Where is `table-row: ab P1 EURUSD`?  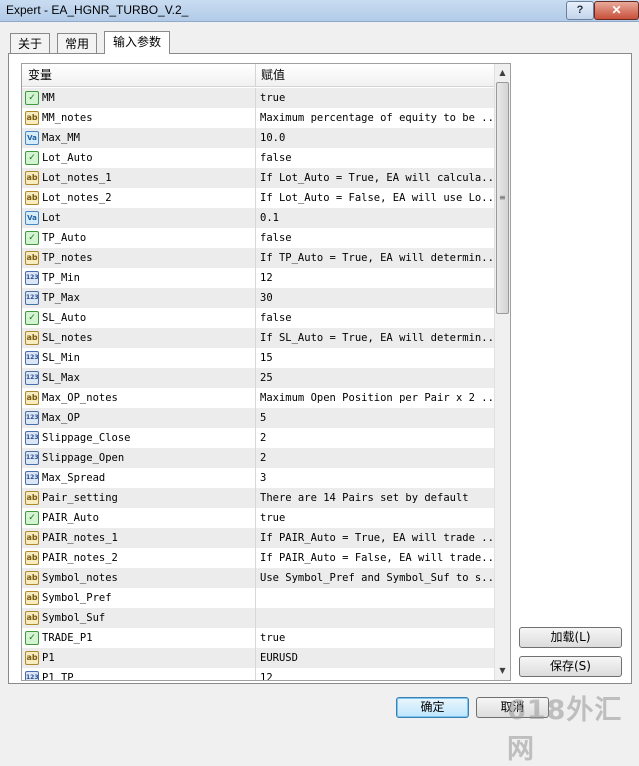
table-row: ab P1 EURUSD is located at coordinates (258, 658).